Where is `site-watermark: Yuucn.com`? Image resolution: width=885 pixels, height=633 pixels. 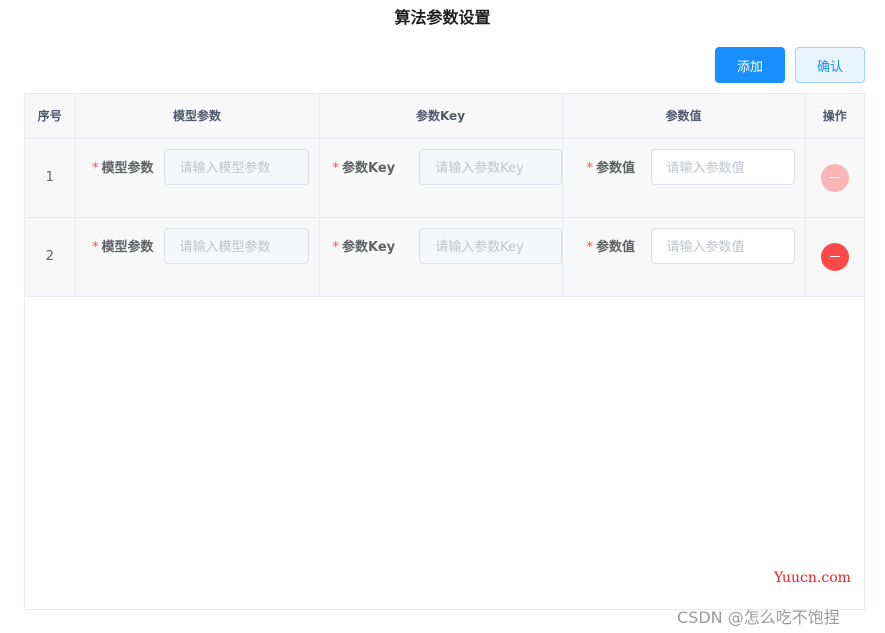 site-watermark: Yuucn.com is located at coordinates (812, 578).